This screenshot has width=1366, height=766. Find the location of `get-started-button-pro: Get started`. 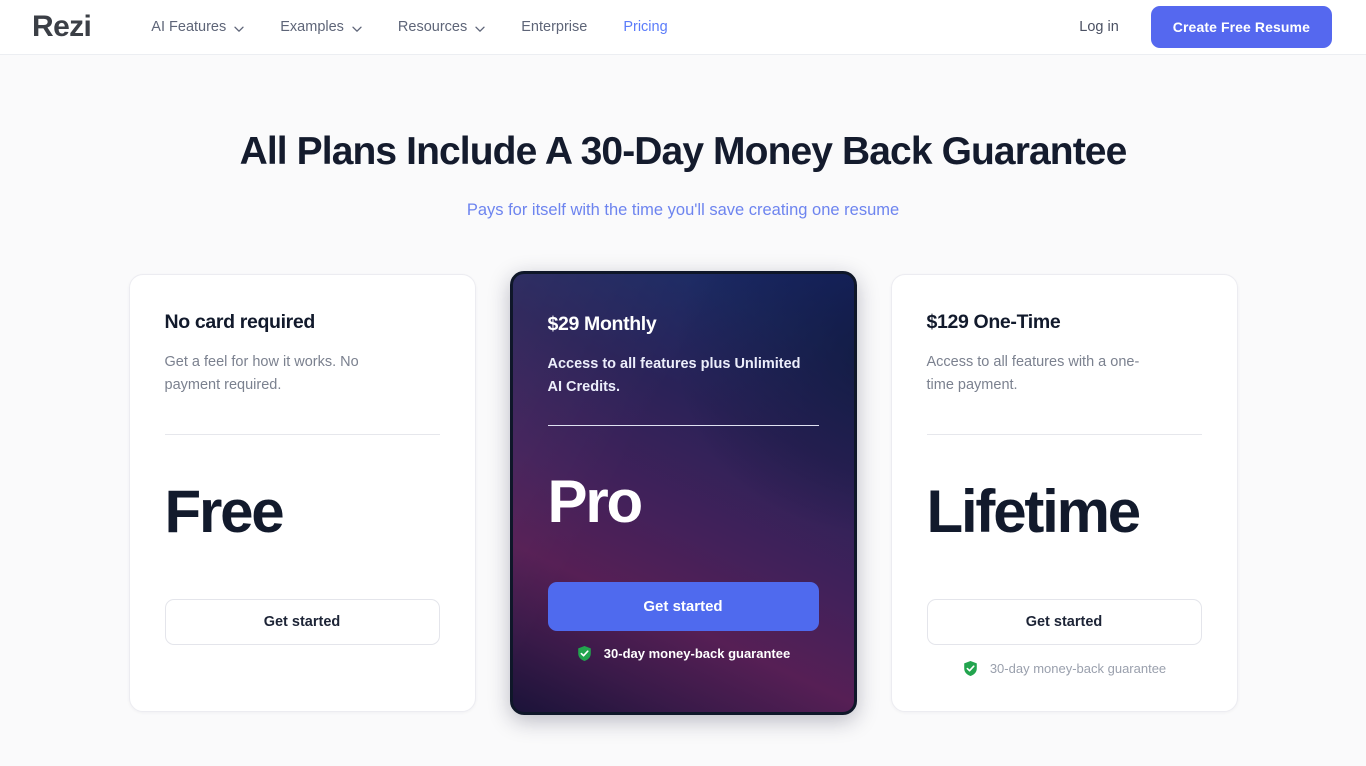

get-started-button-pro: Get started is located at coordinates (683, 606).